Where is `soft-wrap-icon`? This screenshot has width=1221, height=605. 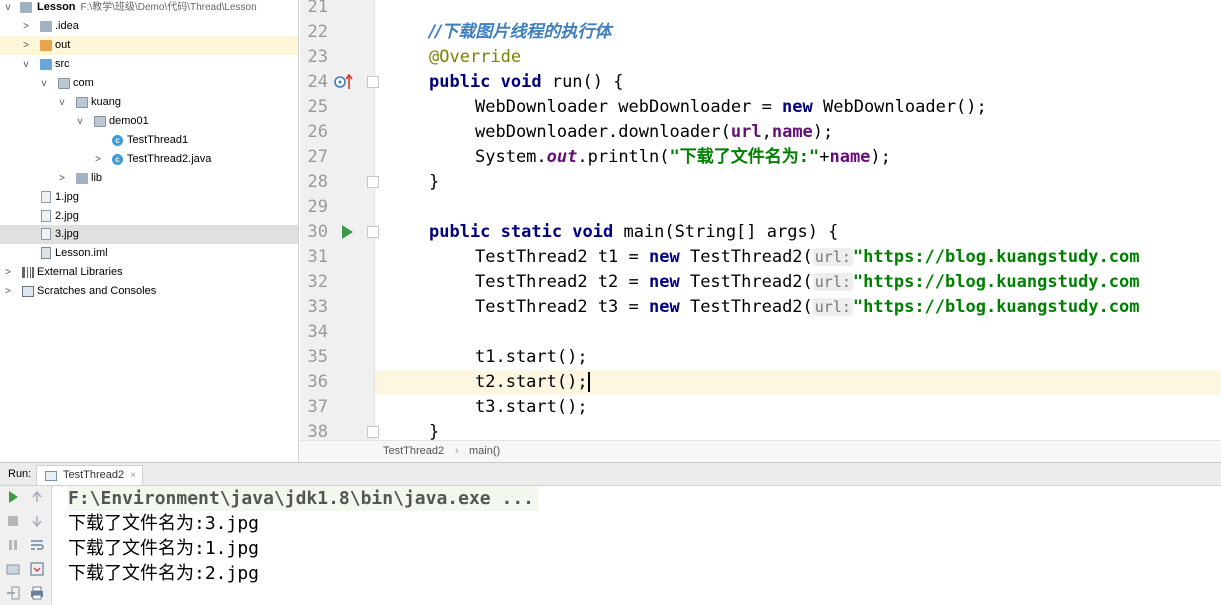 soft-wrap-icon is located at coordinates (39, 547).